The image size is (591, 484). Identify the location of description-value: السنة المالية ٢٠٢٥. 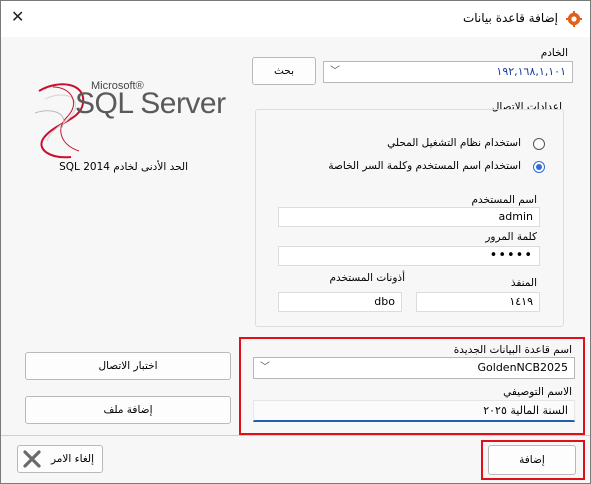
(525, 410).